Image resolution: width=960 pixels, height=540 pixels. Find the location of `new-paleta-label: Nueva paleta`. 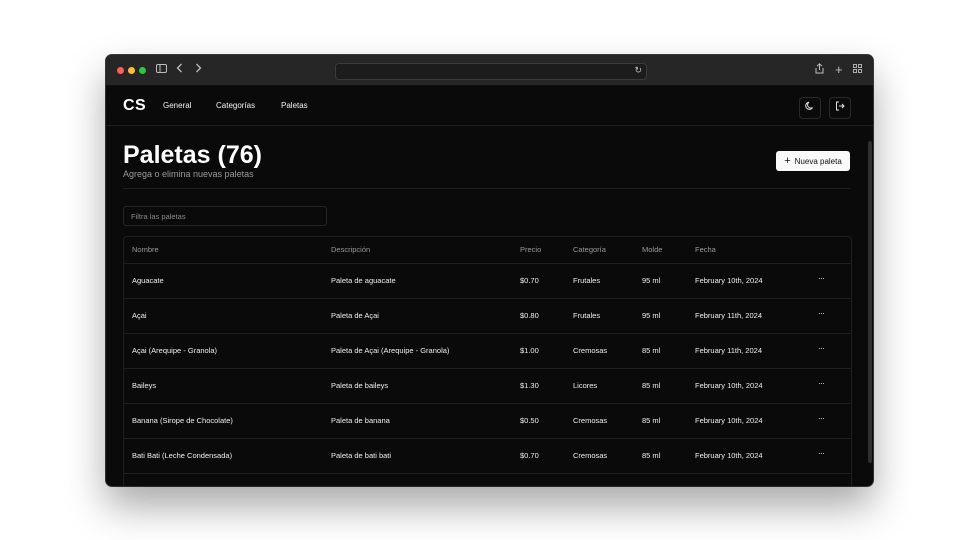

new-paleta-label: Nueva paleta is located at coordinates (818, 161).